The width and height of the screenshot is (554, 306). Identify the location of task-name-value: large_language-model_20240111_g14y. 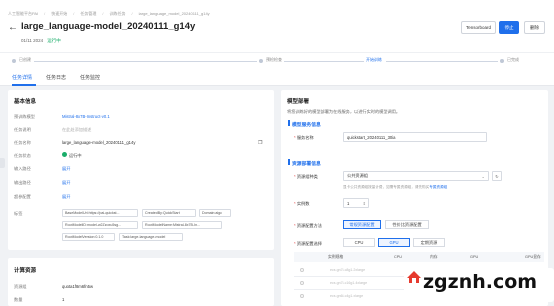
(99, 142).